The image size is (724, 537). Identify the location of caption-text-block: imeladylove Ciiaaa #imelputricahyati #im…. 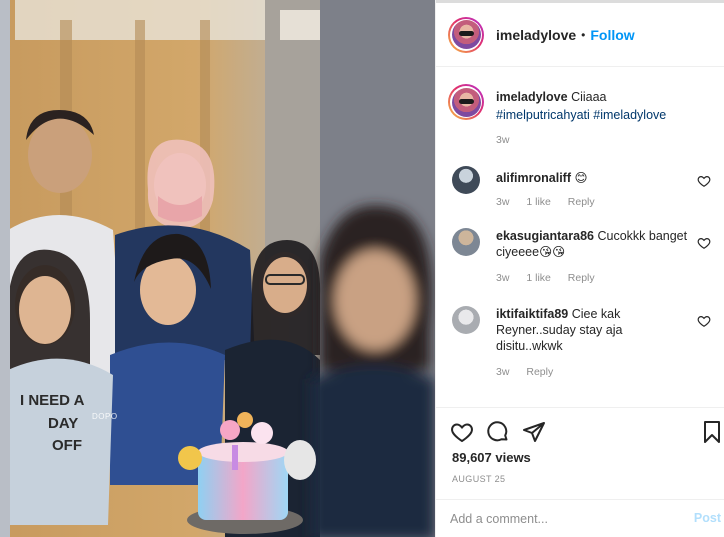
(603, 106).